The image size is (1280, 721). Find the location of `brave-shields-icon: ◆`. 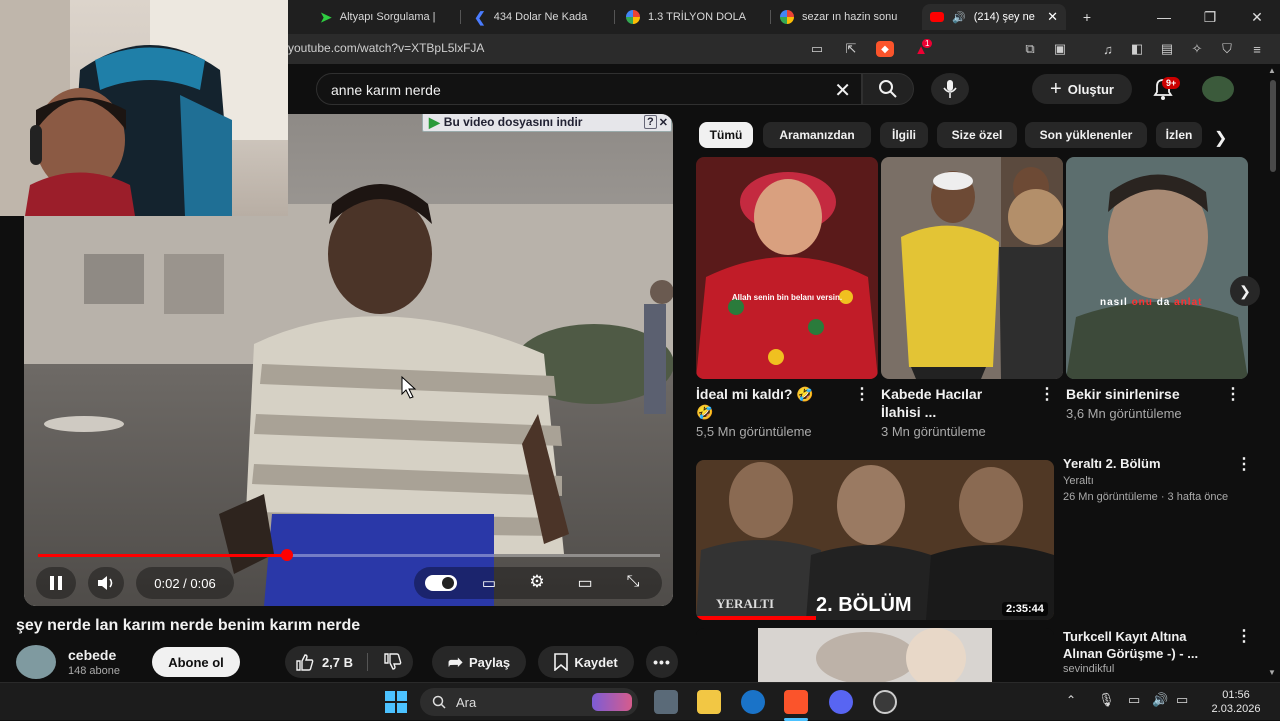

brave-shields-icon: ◆ is located at coordinates (885, 49).